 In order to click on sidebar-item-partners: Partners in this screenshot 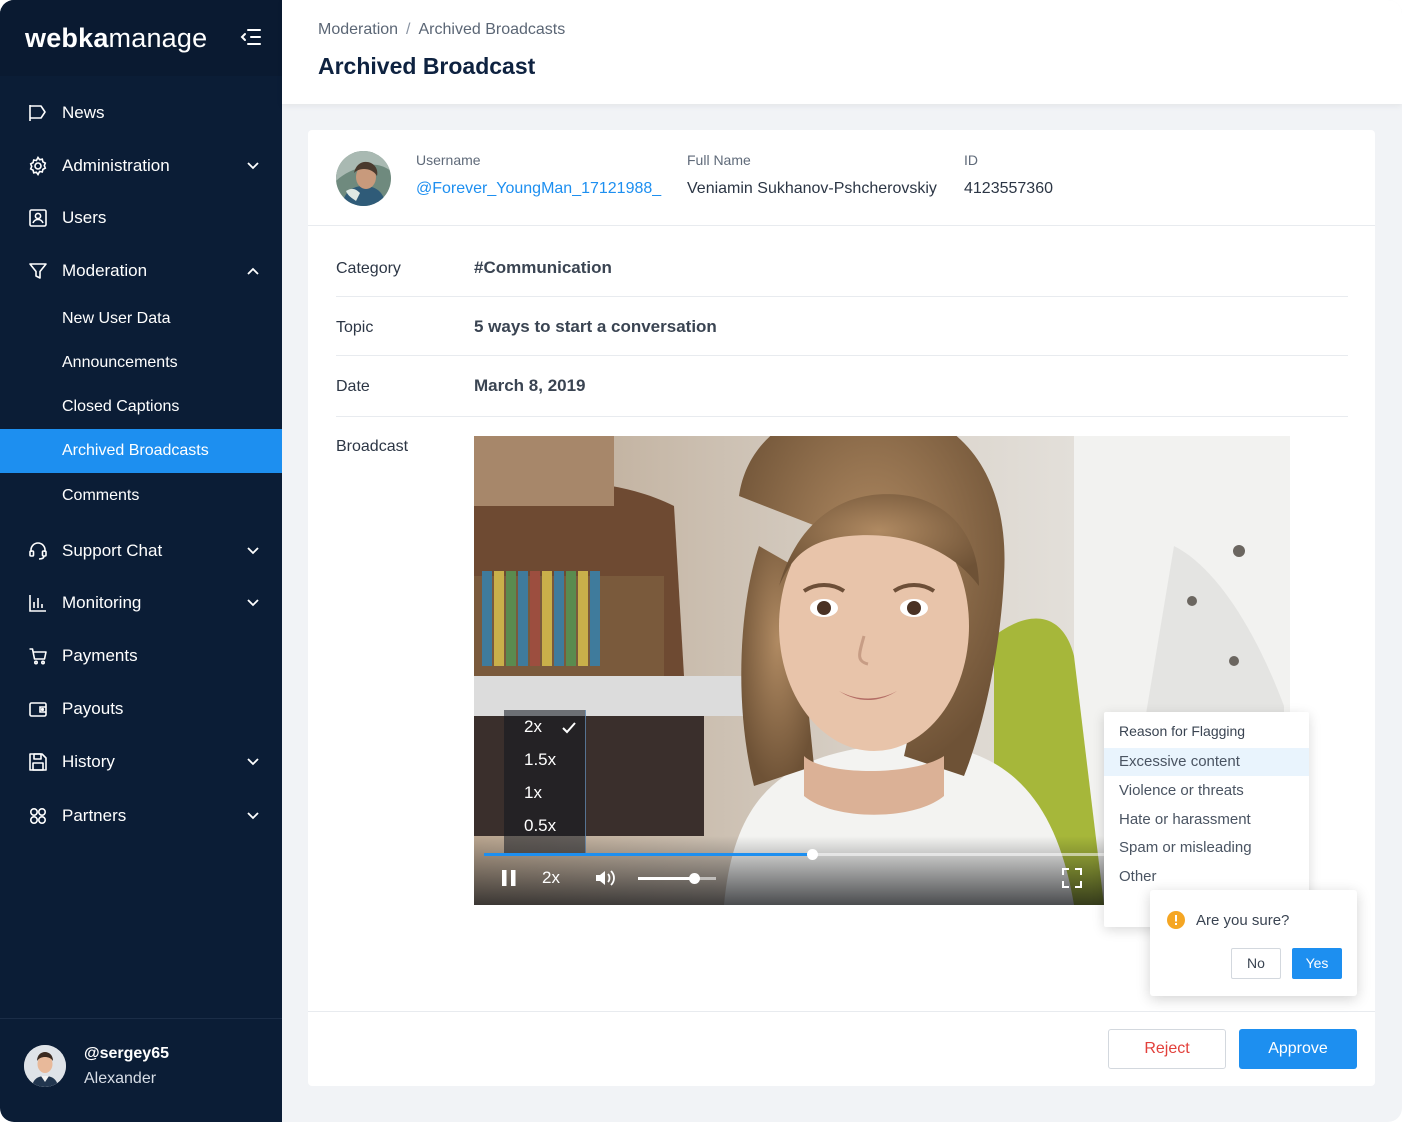, I will do `click(141, 816)`.